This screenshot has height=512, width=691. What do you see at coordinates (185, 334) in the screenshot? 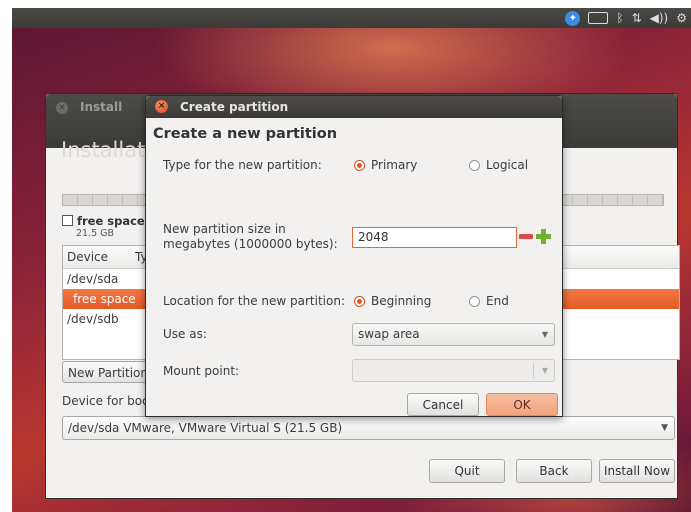
I see `use-as-label: Use as:` at bounding box center [185, 334].